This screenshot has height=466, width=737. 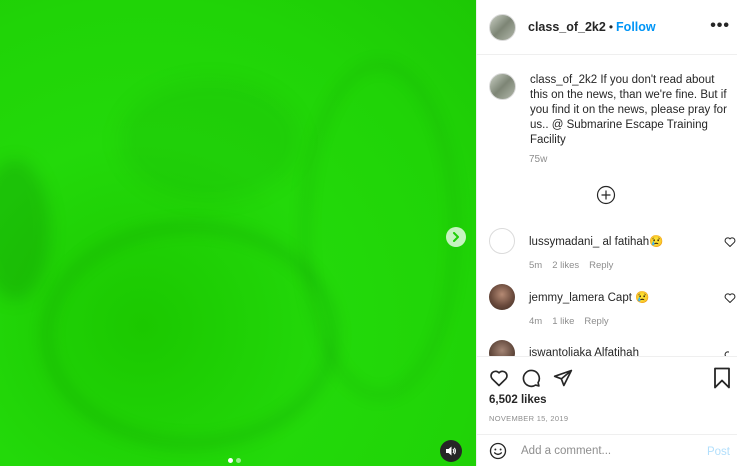 I want to click on carousel-dot, so click(x=238, y=460).